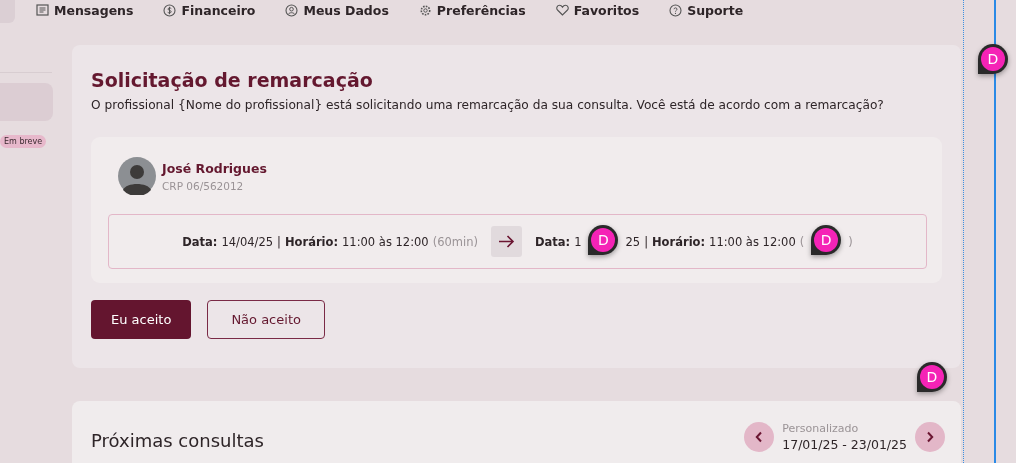 The image size is (1016, 463). I want to click on upcoming-title: Próximas consultas, so click(177, 440).